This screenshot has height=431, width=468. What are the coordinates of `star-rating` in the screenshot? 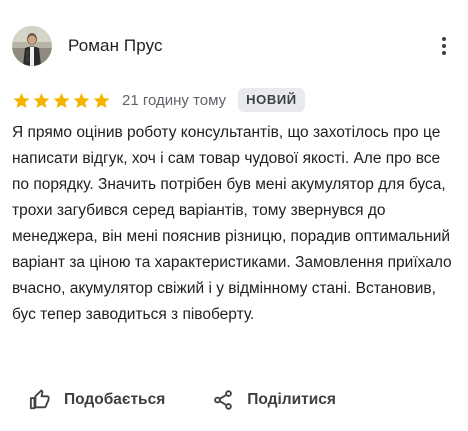 It's located at (62, 100).